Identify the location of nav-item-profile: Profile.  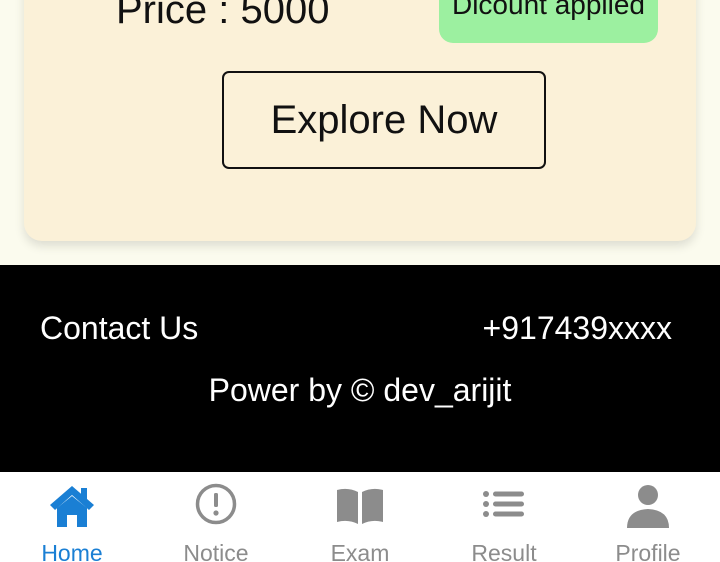
(648, 517).